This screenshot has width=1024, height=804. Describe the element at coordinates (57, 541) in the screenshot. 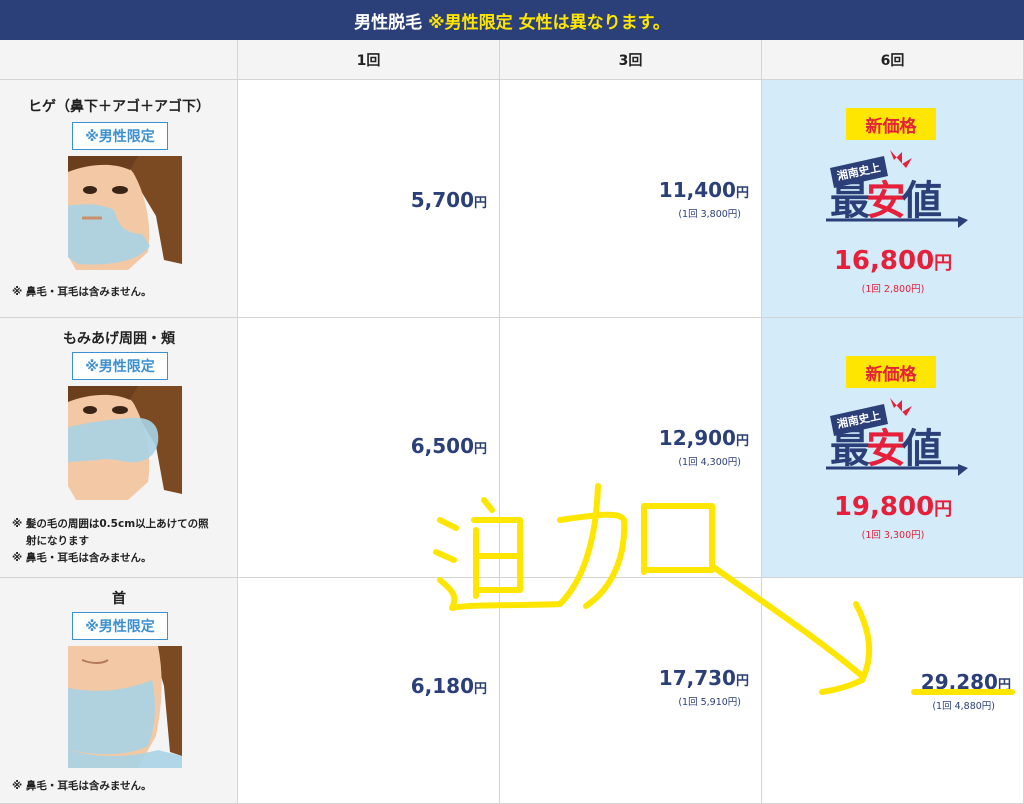

I see `area-note: 射になります` at that location.